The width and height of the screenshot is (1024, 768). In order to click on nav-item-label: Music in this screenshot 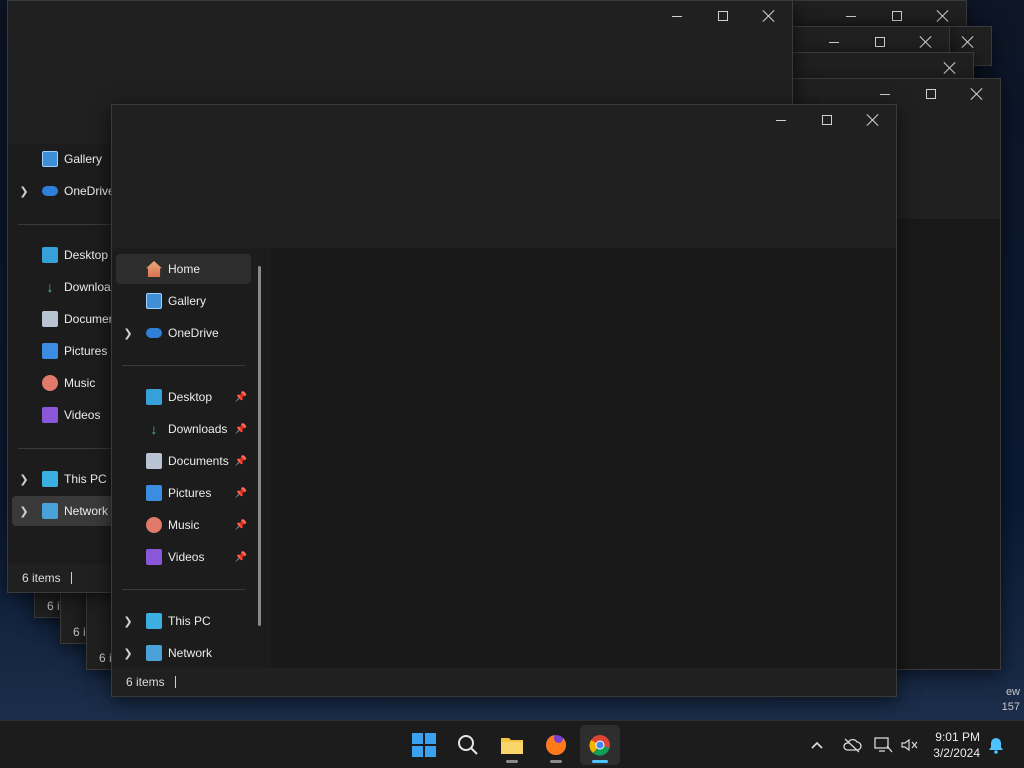, I will do `click(80, 383)`.